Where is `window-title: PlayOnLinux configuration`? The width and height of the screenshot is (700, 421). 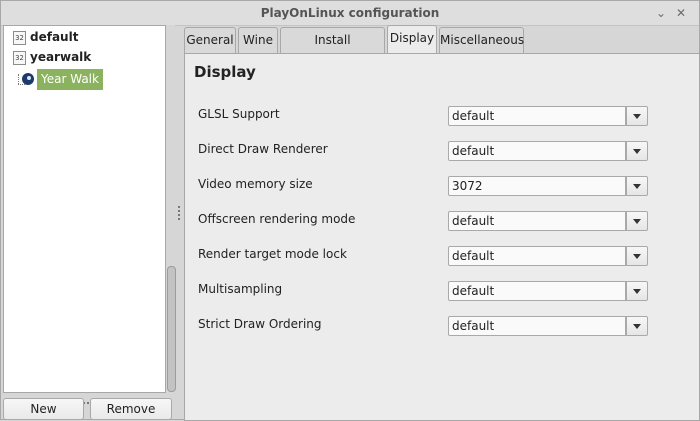 window-title: PlayOnLinux configuration is located at coordinates (350, 13).